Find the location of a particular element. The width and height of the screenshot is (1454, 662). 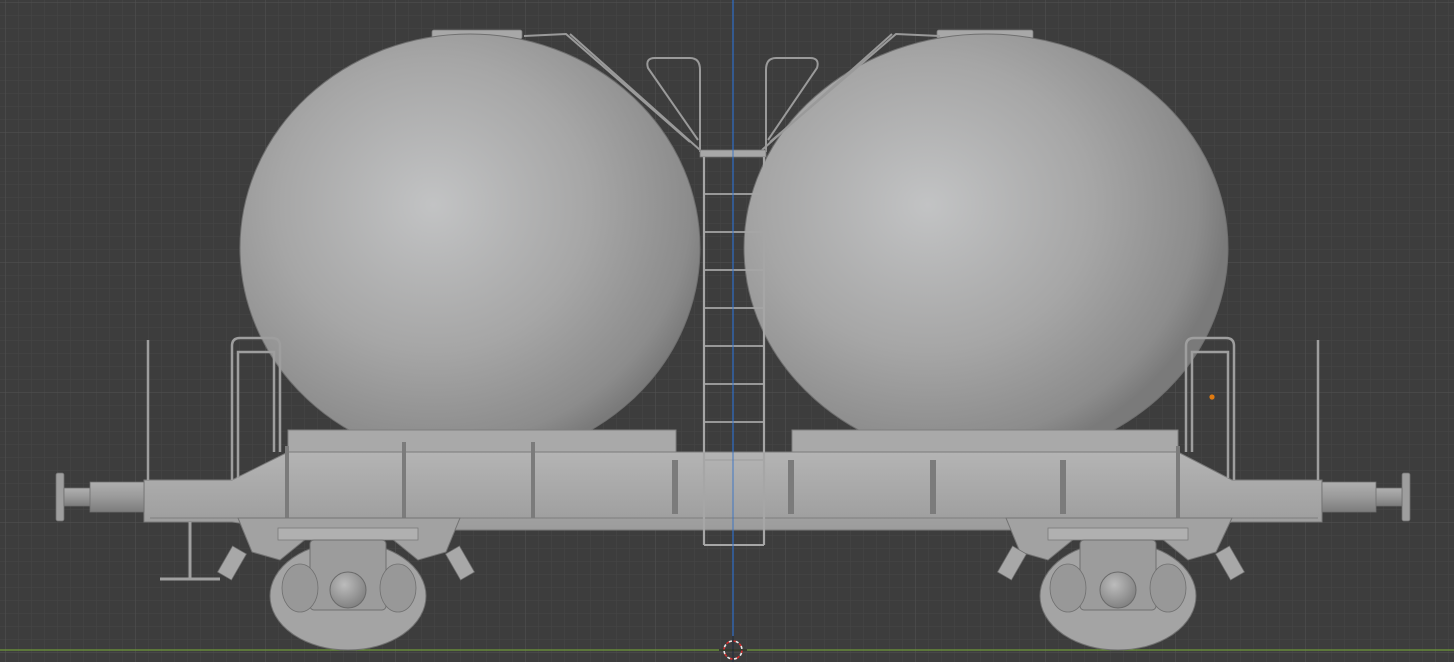

right-axle-box is located at coordinates (1118, 590).